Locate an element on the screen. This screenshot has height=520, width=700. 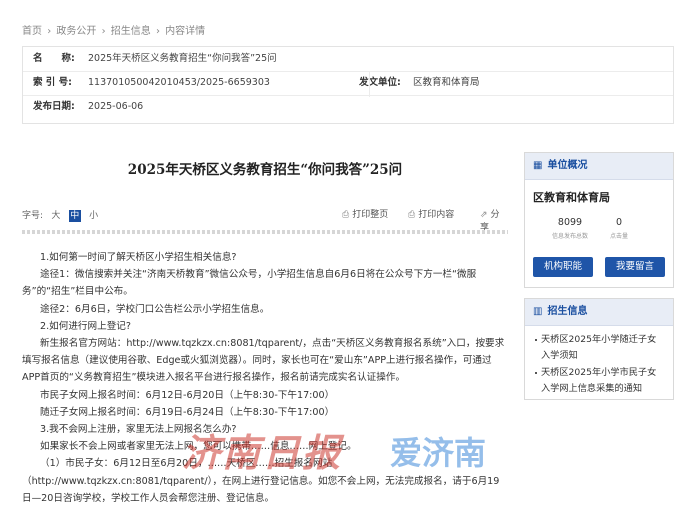
article-paragraph: 随迁子女网上报名时间：6月19日-6月24日（上午8:30-下午17:00） is located at coordinates (187, 412).